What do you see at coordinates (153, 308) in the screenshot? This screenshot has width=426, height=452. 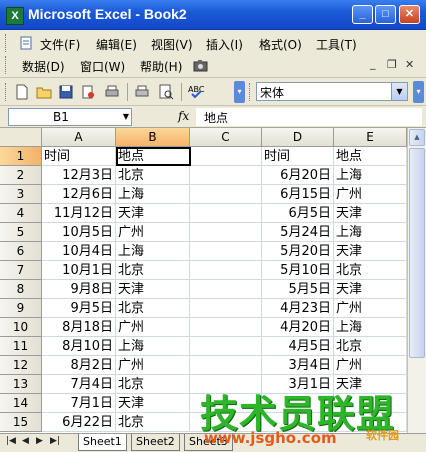 I see `cell-b9: 北京` at bounding box center [153, 308].